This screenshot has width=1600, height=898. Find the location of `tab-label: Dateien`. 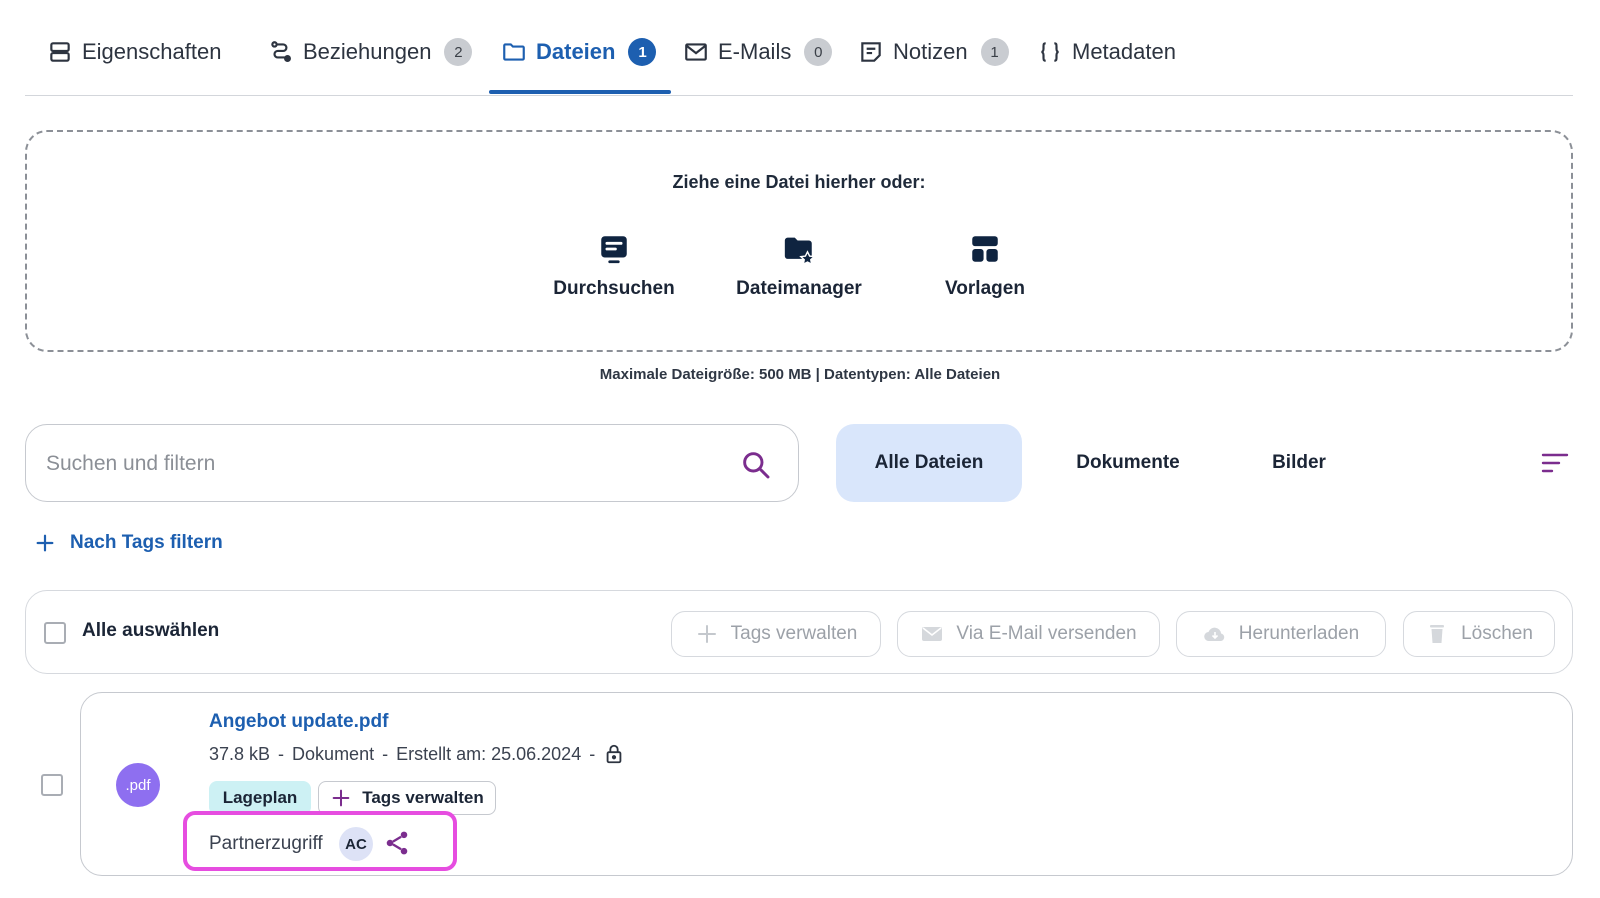

tab-label: Dateien is located at coordinates (576, 51).